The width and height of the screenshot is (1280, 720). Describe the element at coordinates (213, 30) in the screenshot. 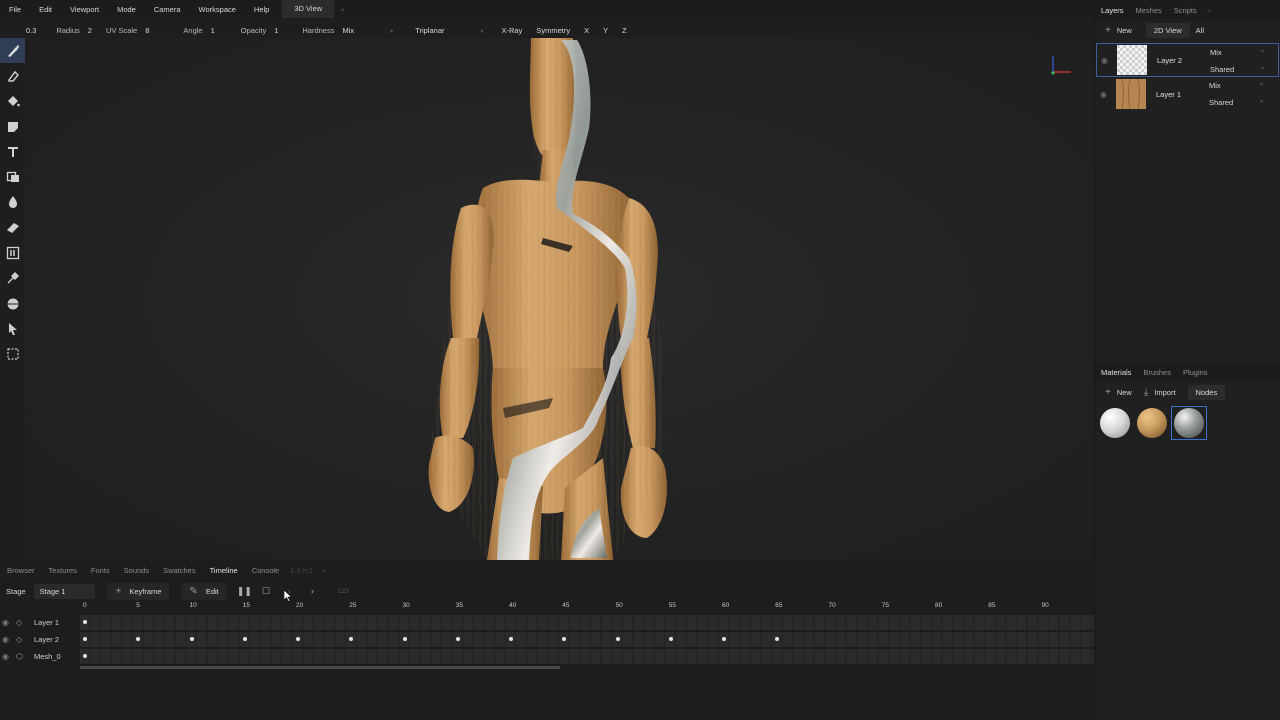

I see `angle-value: 1` at that location.